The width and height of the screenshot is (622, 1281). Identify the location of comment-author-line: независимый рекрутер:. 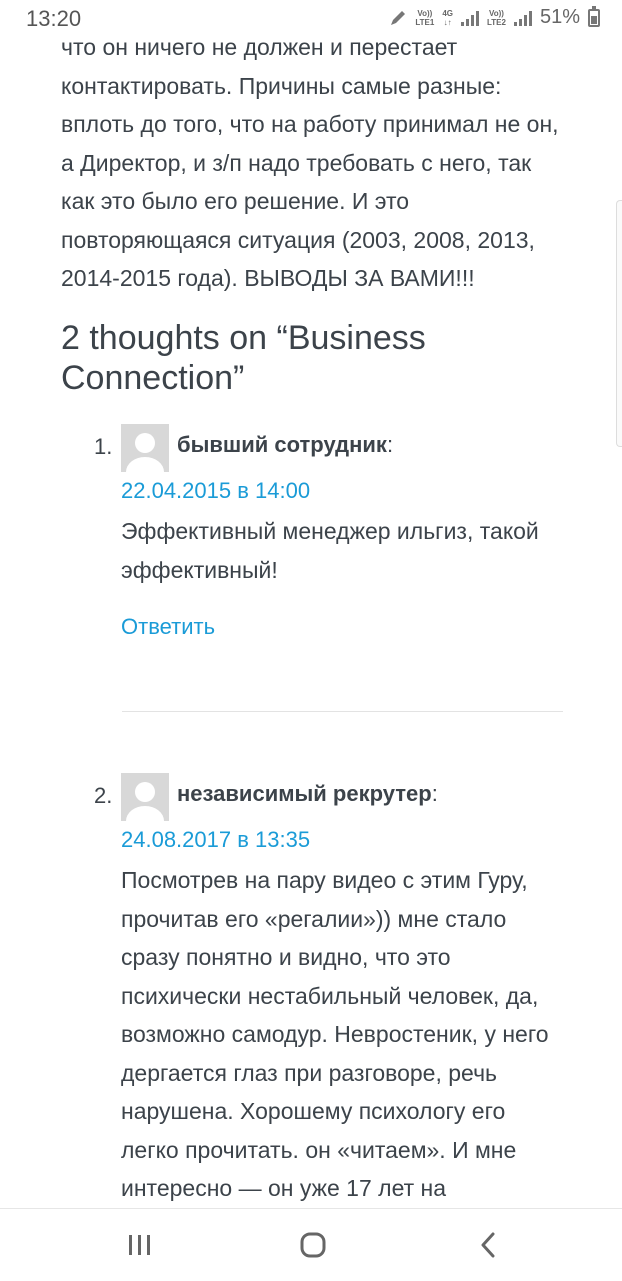
(307, 794).